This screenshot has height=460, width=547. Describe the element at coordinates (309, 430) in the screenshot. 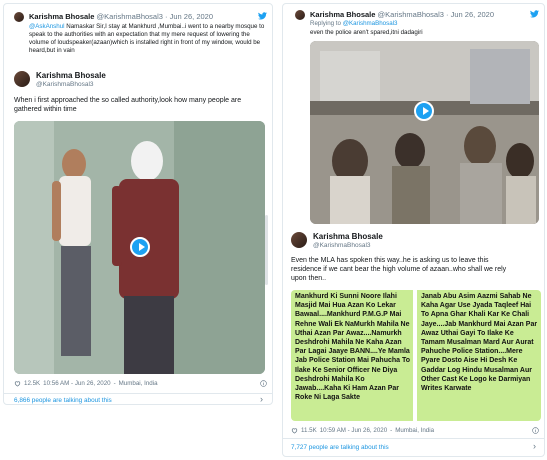

I see `like-count: 11.5K` at that location.